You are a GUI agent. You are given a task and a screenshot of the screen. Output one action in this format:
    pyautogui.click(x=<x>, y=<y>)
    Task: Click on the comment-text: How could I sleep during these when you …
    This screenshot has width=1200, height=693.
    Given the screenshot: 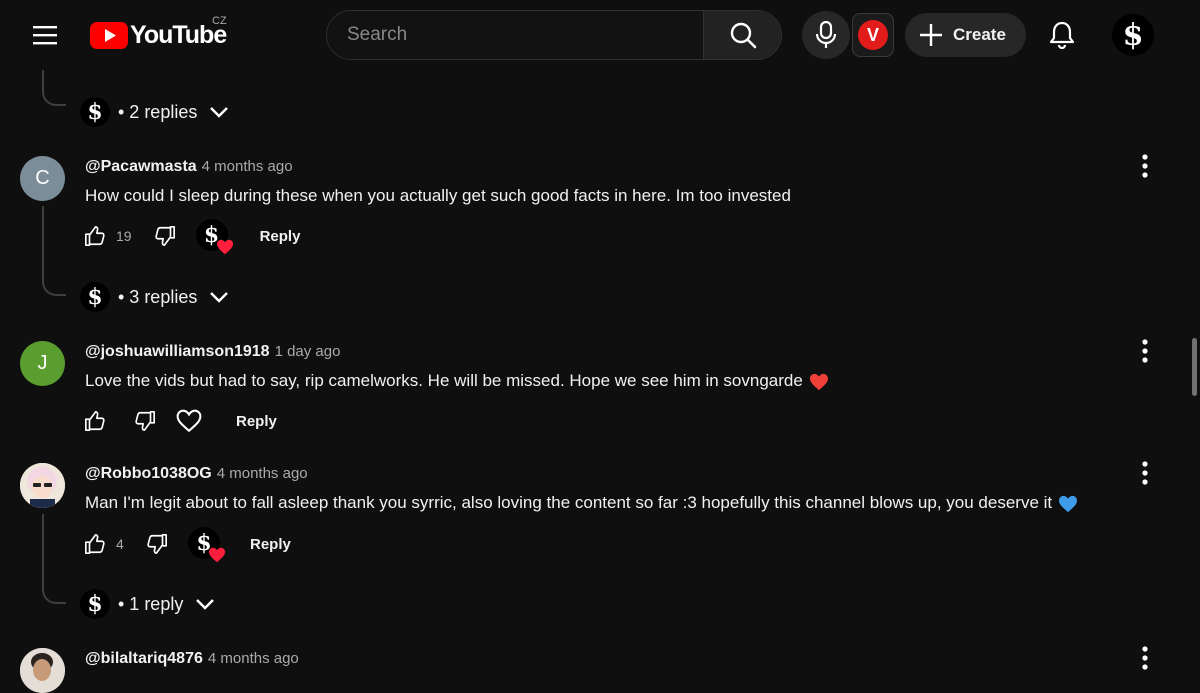 What is the action you would take?
    pyautogui.click(x=438, y=196)
    